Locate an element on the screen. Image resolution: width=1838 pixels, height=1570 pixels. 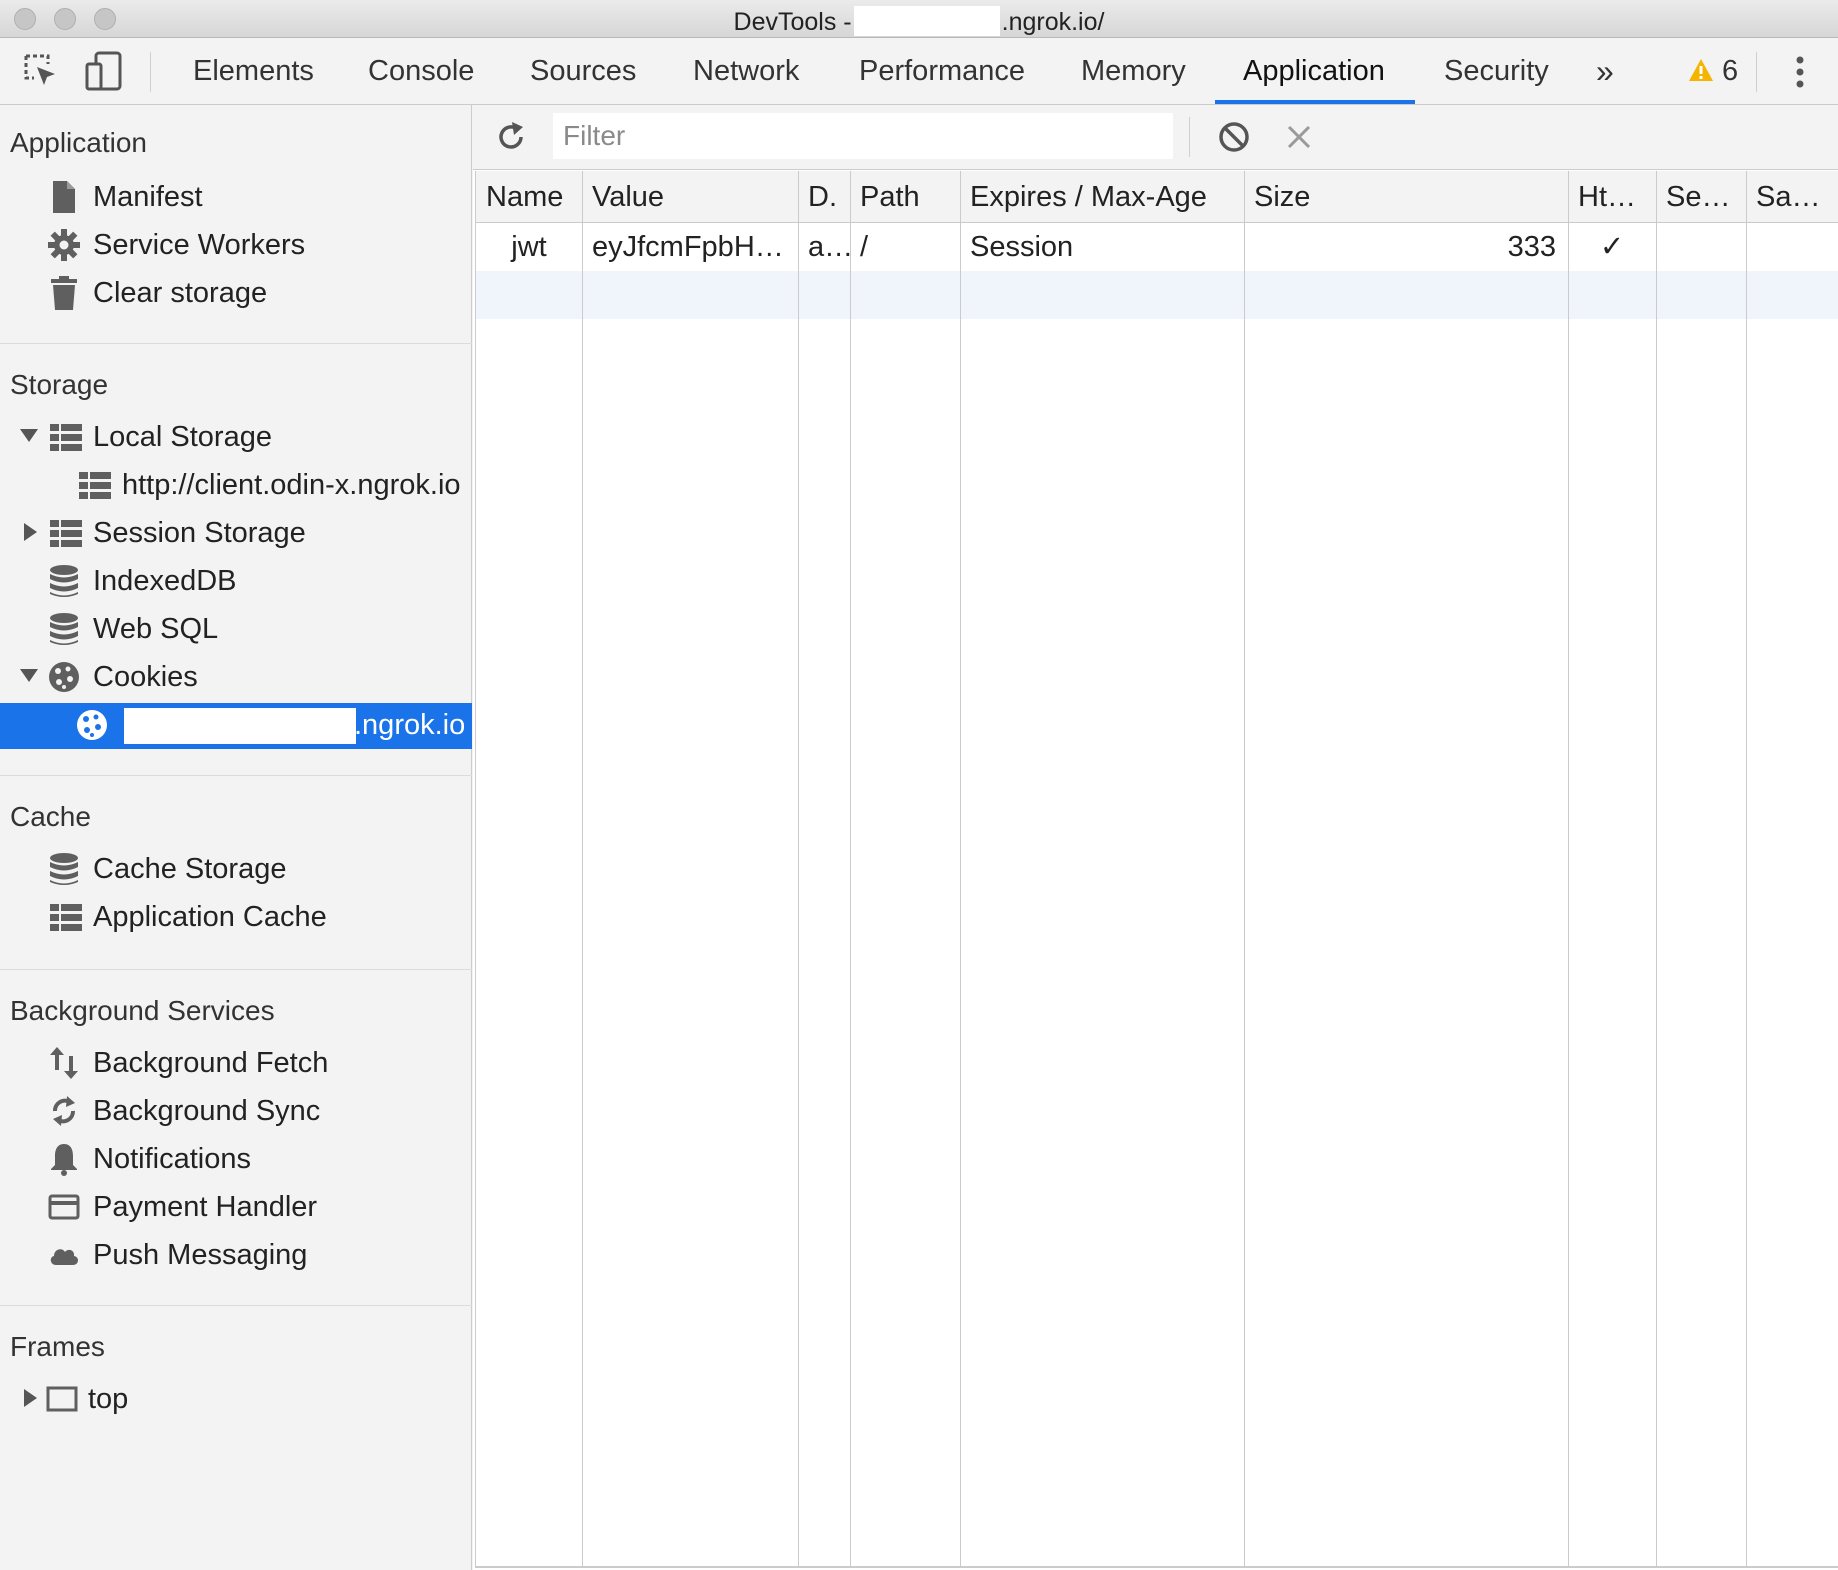
kebab-menu-icon is located at coordinates (1800, 72).